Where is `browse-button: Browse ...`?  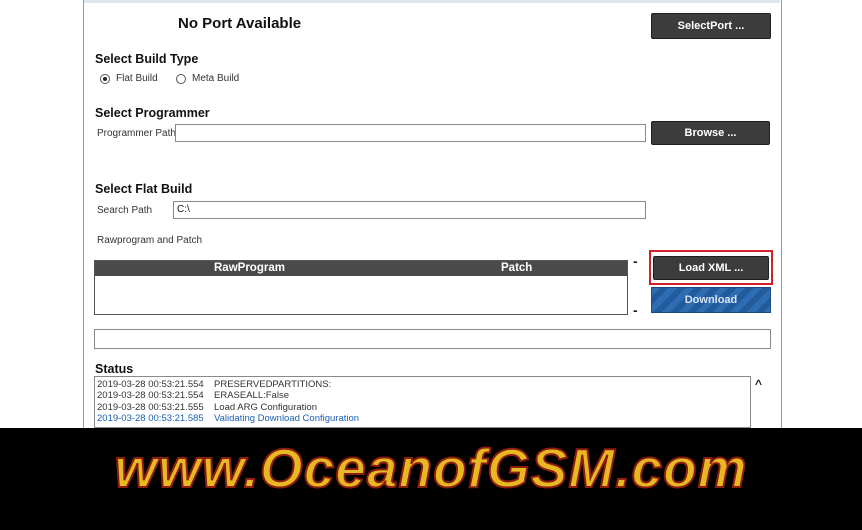
browse-button: Browse ... is located at coordinates (710, 133).